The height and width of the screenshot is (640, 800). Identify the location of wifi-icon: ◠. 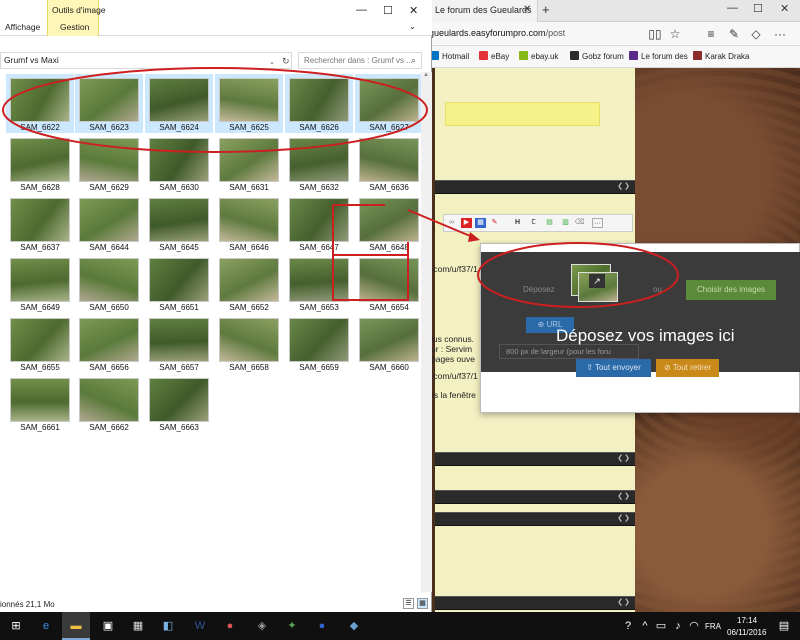
(694, 626).